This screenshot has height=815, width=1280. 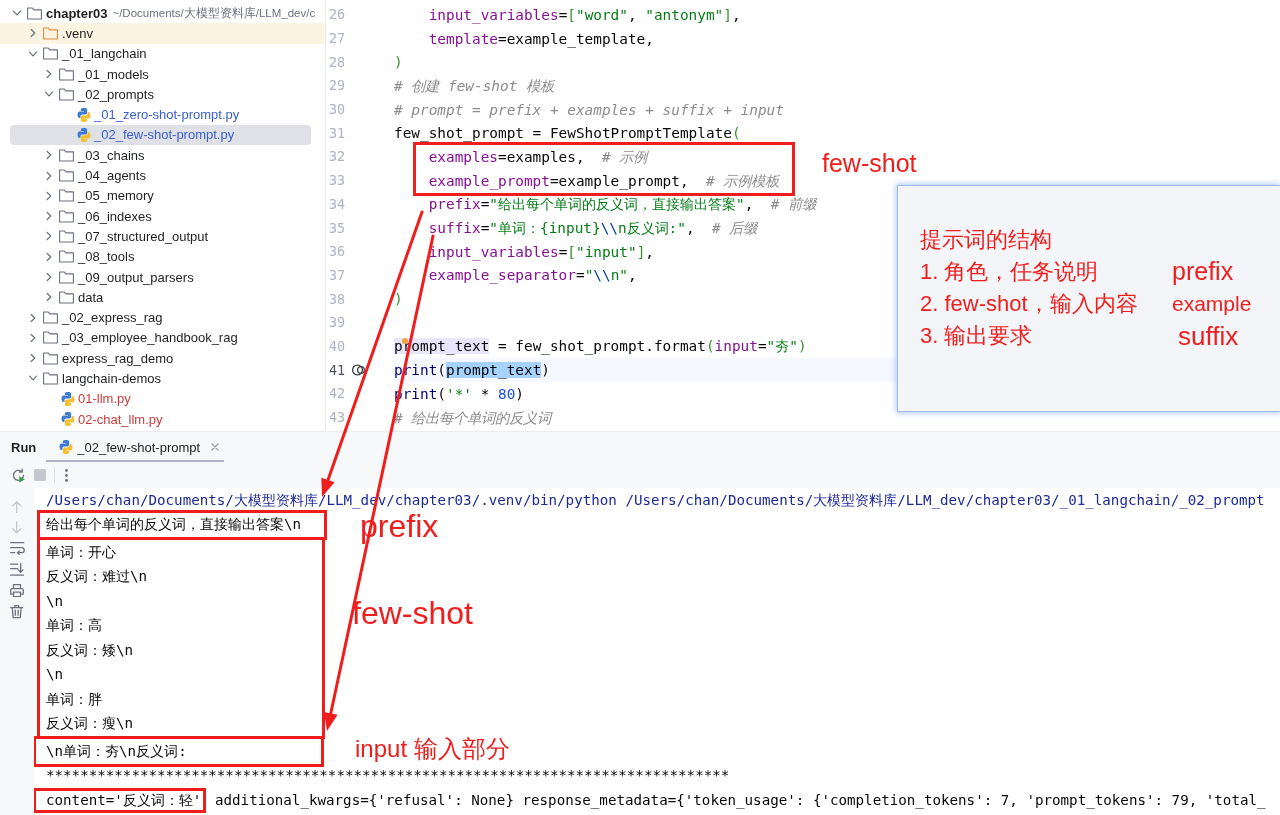 I want to click on tree-item: _05_memory, so click(x=160, y=195).